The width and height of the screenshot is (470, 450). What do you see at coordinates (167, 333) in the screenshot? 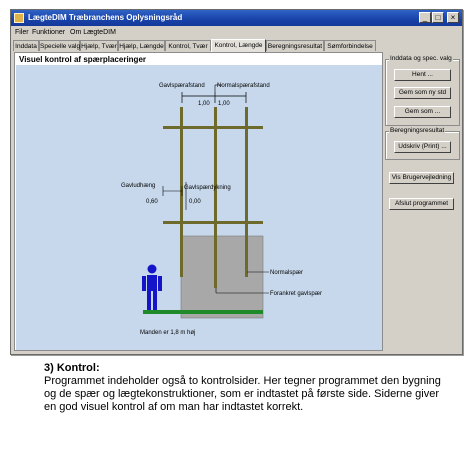
I see `man-height-label: Manden er 1,8 m høj` at bounding box center [167, 333].